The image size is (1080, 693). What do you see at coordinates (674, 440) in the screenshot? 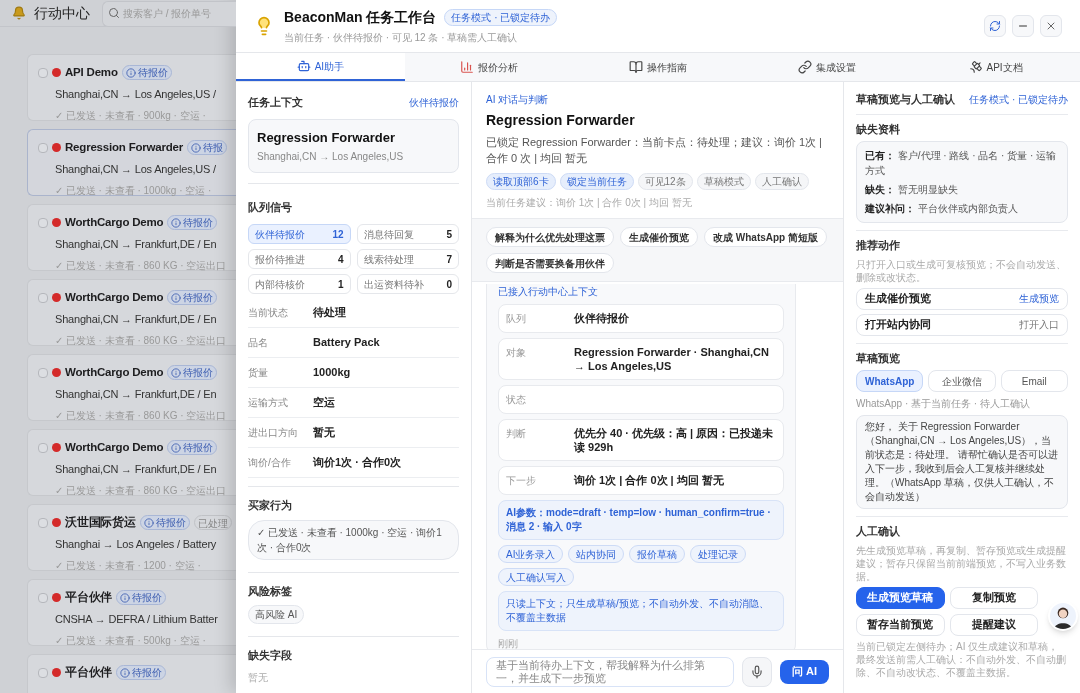
I see `row-value: 优先分 40 · 优先级：高 | 原因：已投递未读 929h` at bounding box center [674, 440].